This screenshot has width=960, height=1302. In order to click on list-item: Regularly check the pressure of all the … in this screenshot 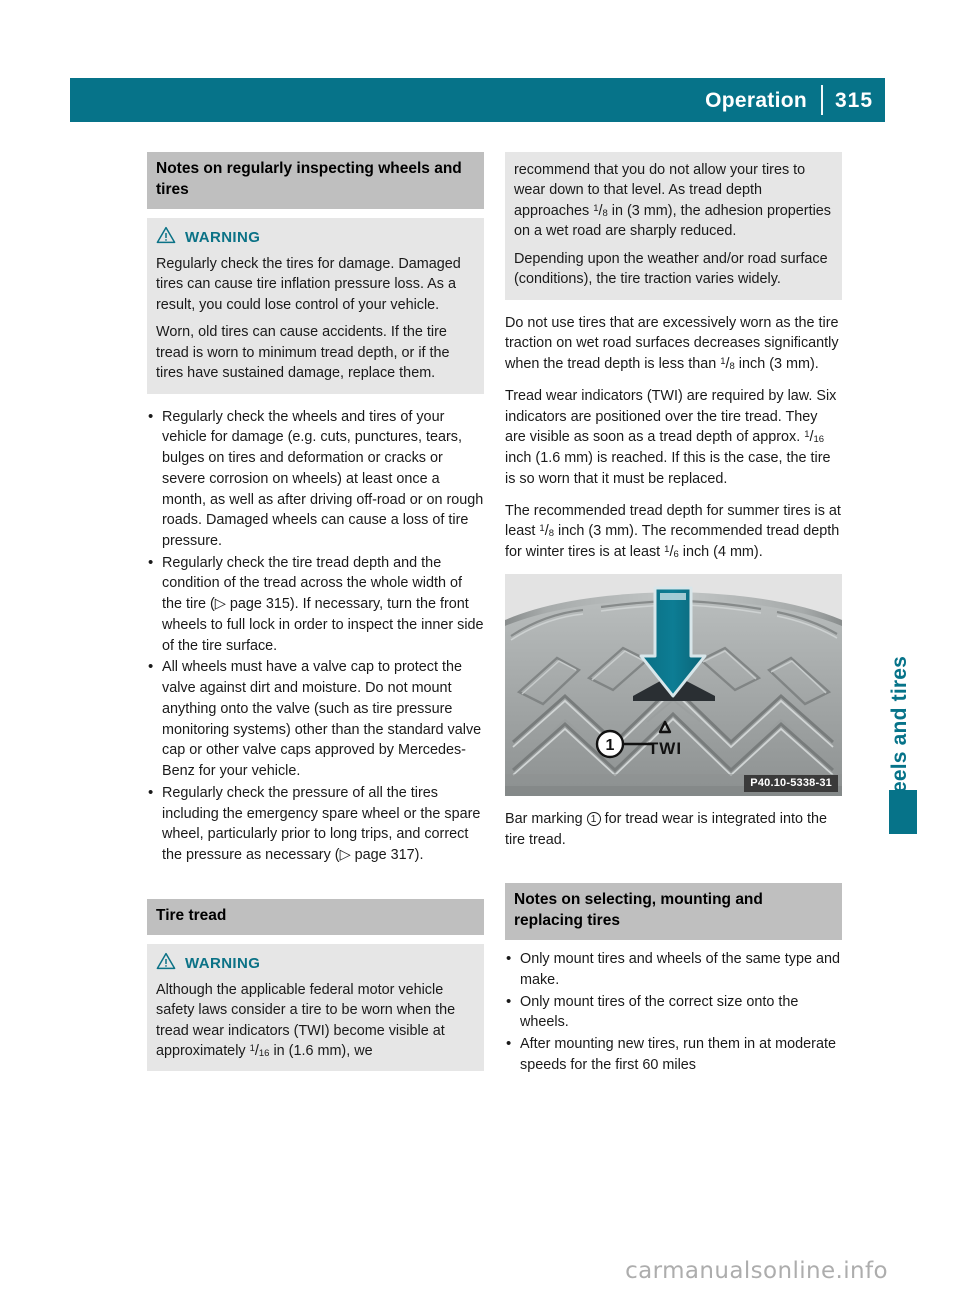, I will do `click(315, 824)`.